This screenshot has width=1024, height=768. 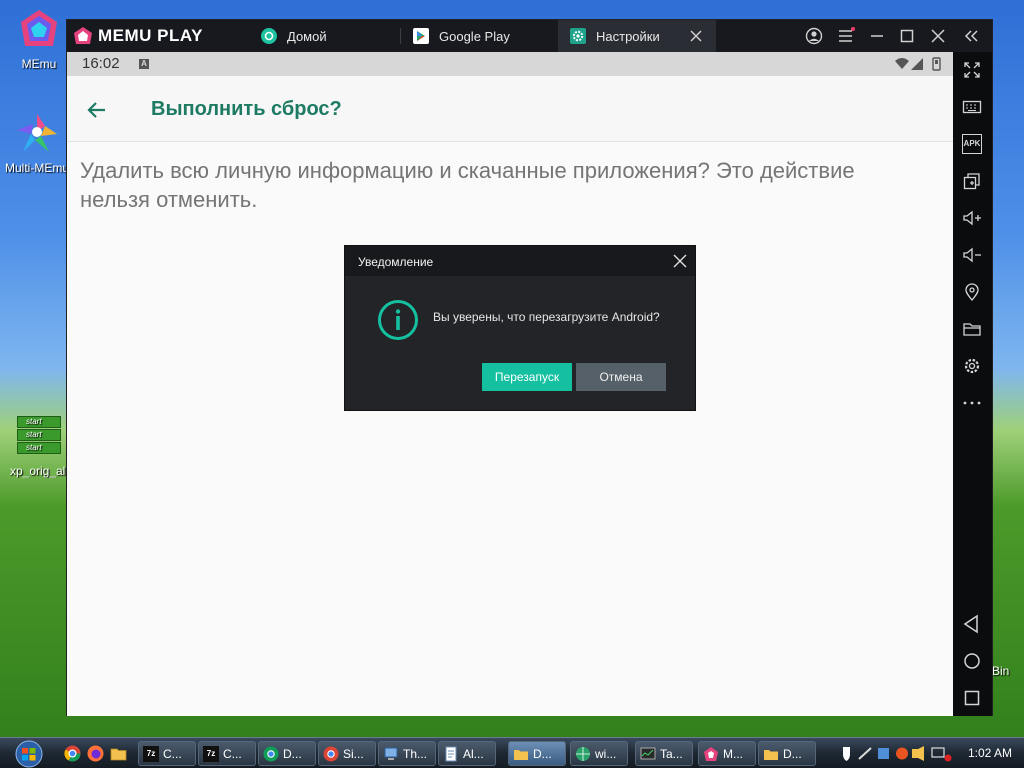 What do you see at coordinates (398, 320) in the screenshot?
I see `info-icon` at bounding box center [398, 320].